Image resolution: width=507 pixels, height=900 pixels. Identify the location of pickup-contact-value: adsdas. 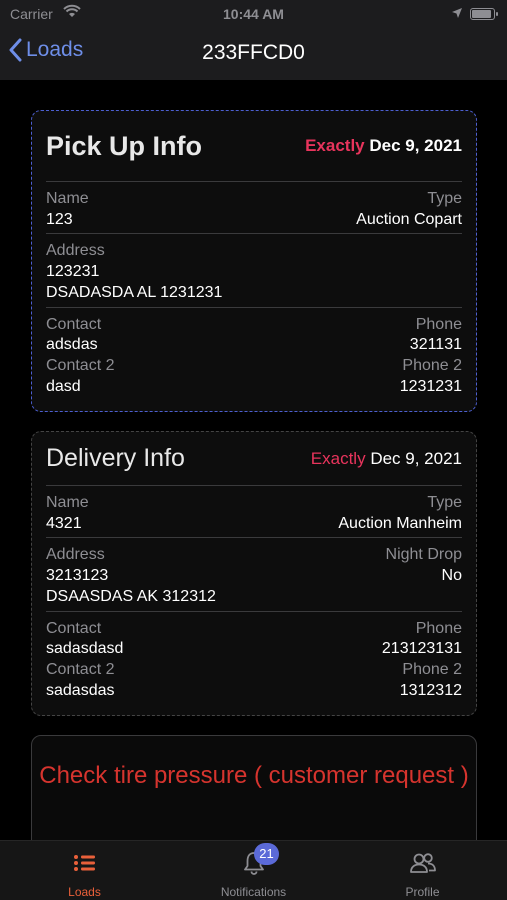
(72, 345).